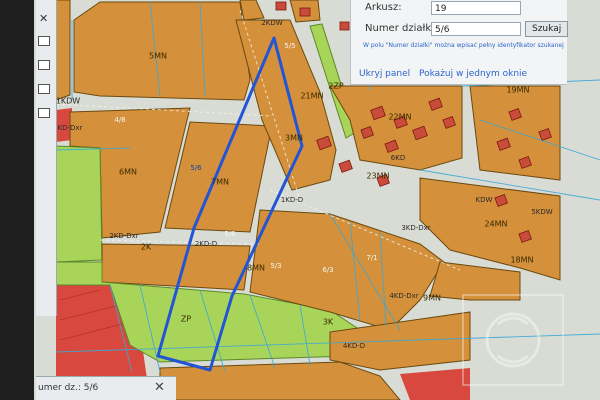 The width and height of the screenshot is (600, 400). Describe the element at coordinates (484, 200) in the screenshot. I see `map-label-kdw: KDW` at that location.